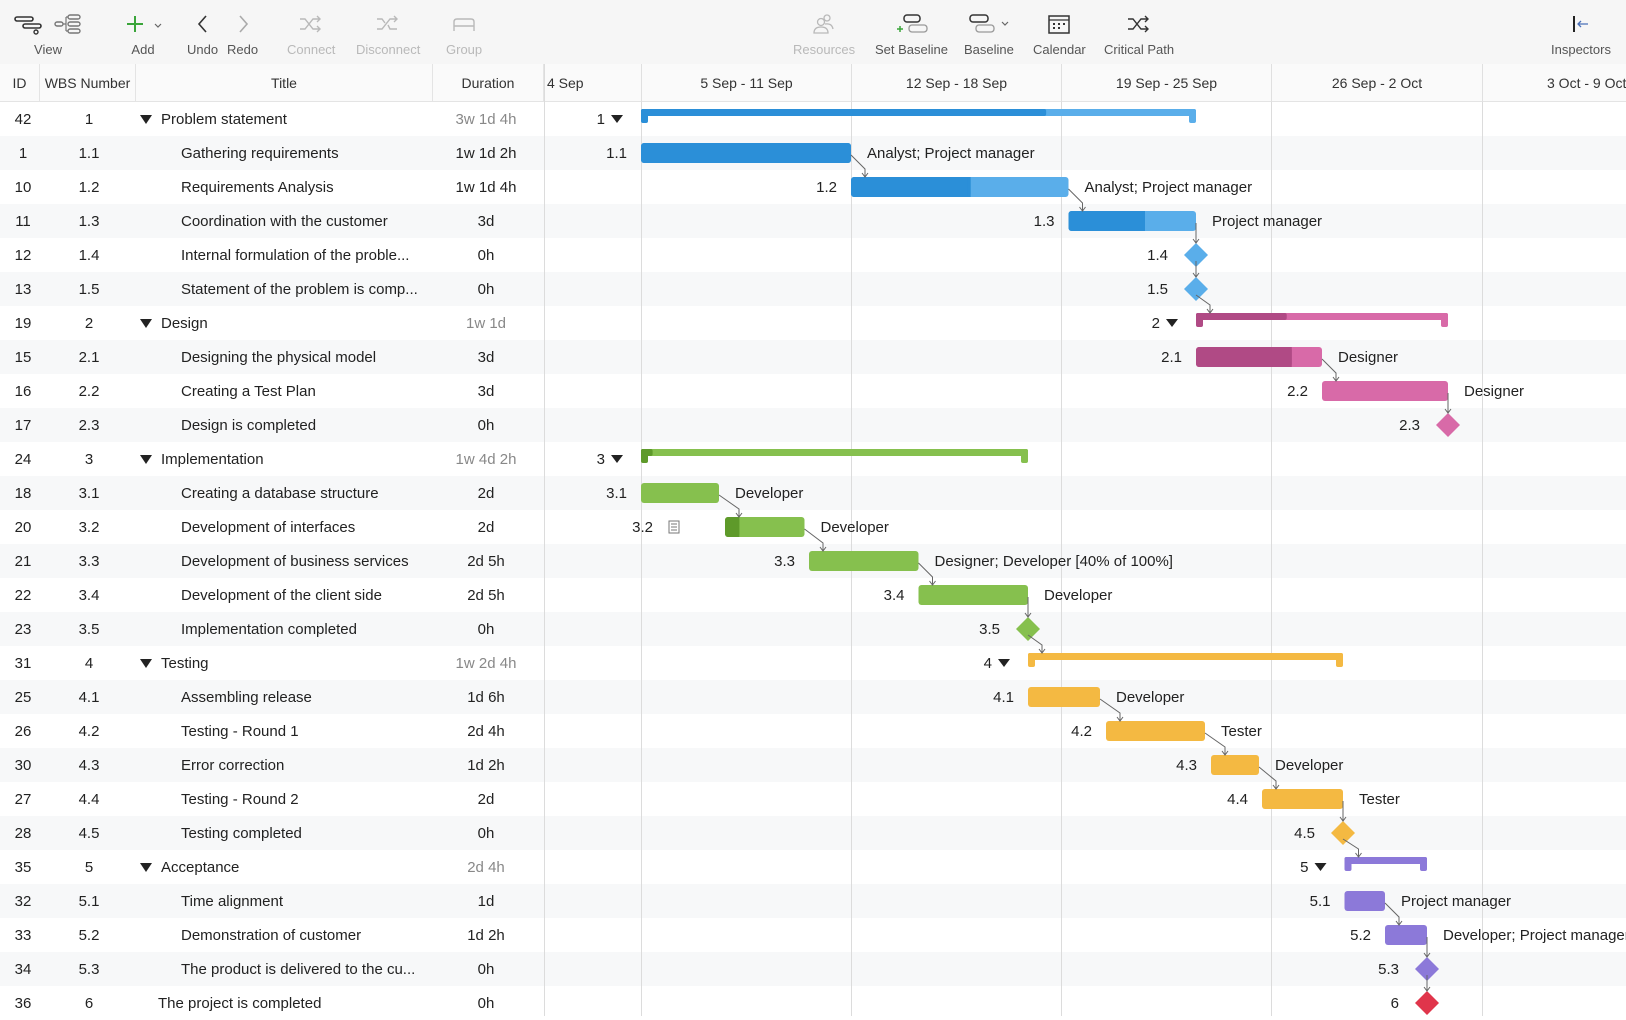  Describe the element at coordinates (1379, 799) in the screenshot. I see `resource-label: Tester` at that location.